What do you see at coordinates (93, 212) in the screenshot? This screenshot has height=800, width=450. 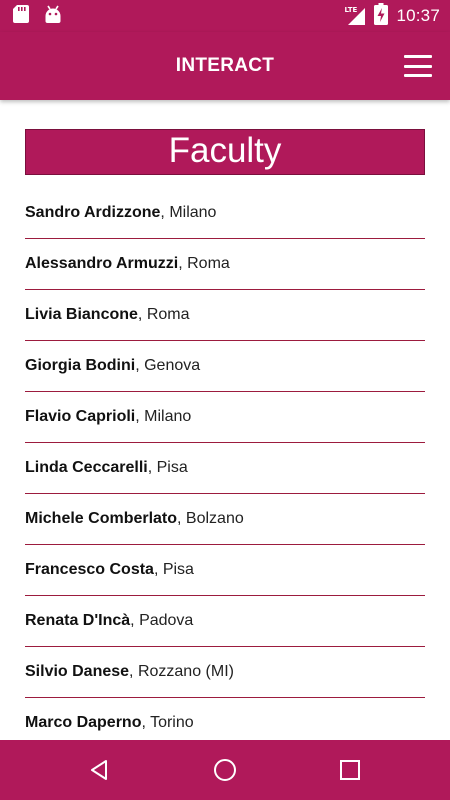 I see `faculty-name: Sandro Ardizzone` at bounding box center [93, 212].